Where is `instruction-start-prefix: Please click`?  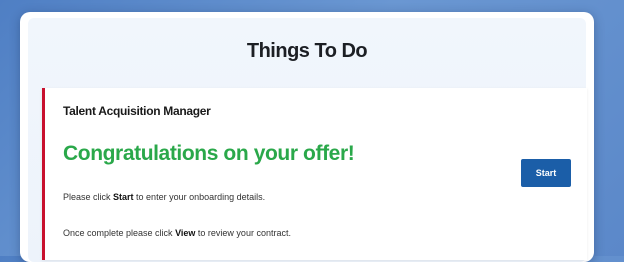 instruction-start-prefix: Please click is located at coordinates (88, 197).